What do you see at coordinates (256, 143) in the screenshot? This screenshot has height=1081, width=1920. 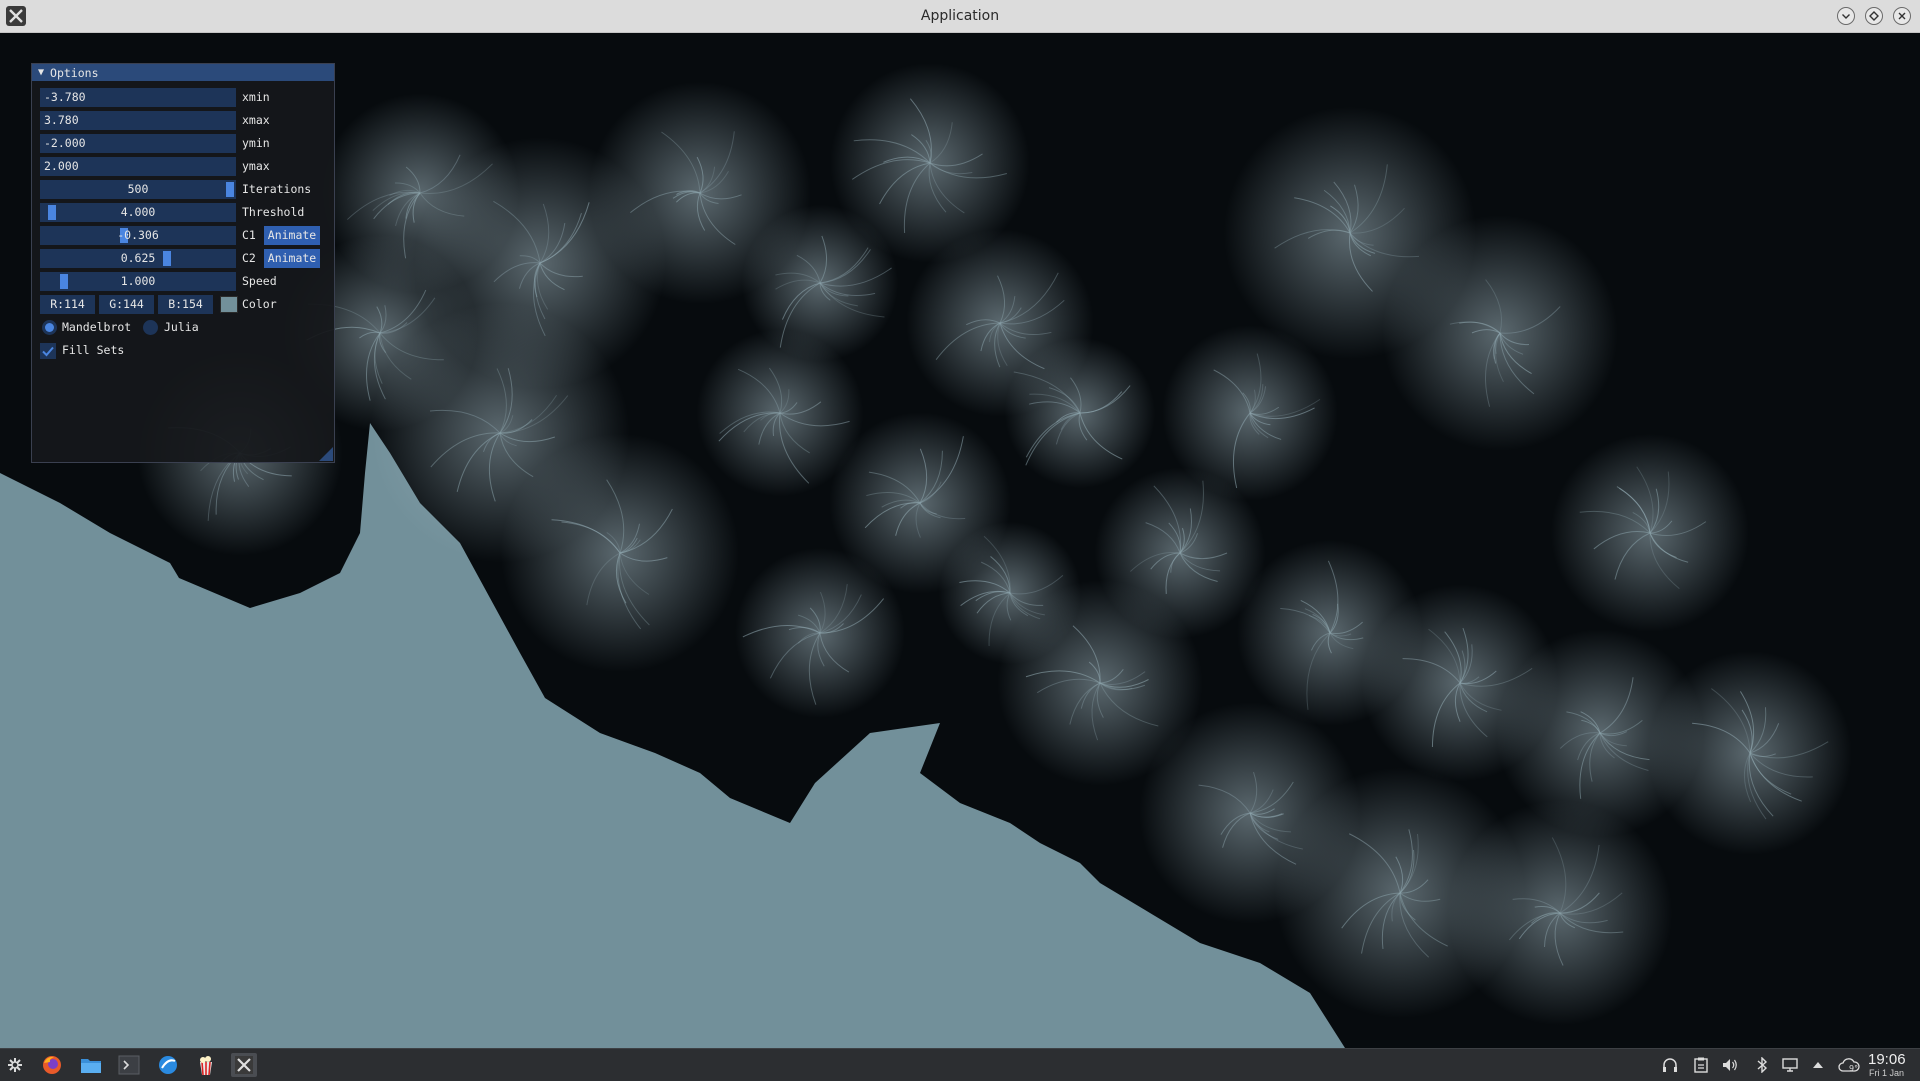 I see `ymin-label: ymin` at bounding box center [256, 143].